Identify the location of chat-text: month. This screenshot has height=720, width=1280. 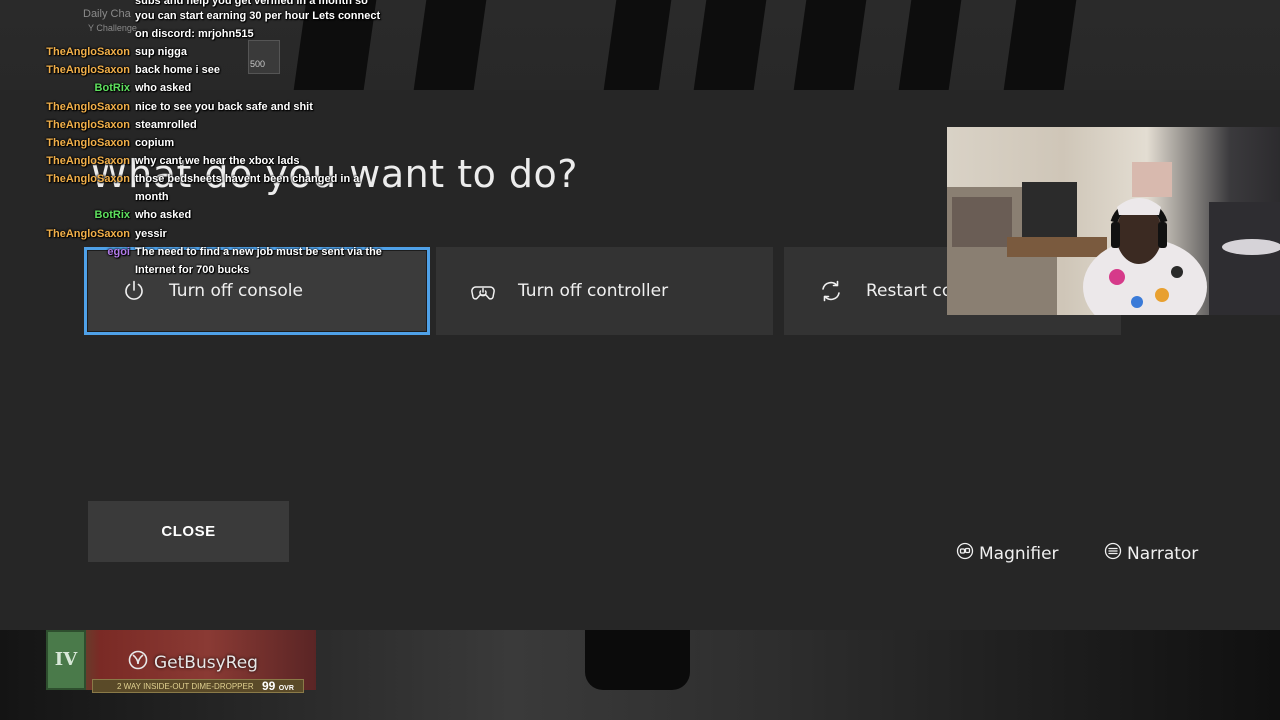
(152, 197).